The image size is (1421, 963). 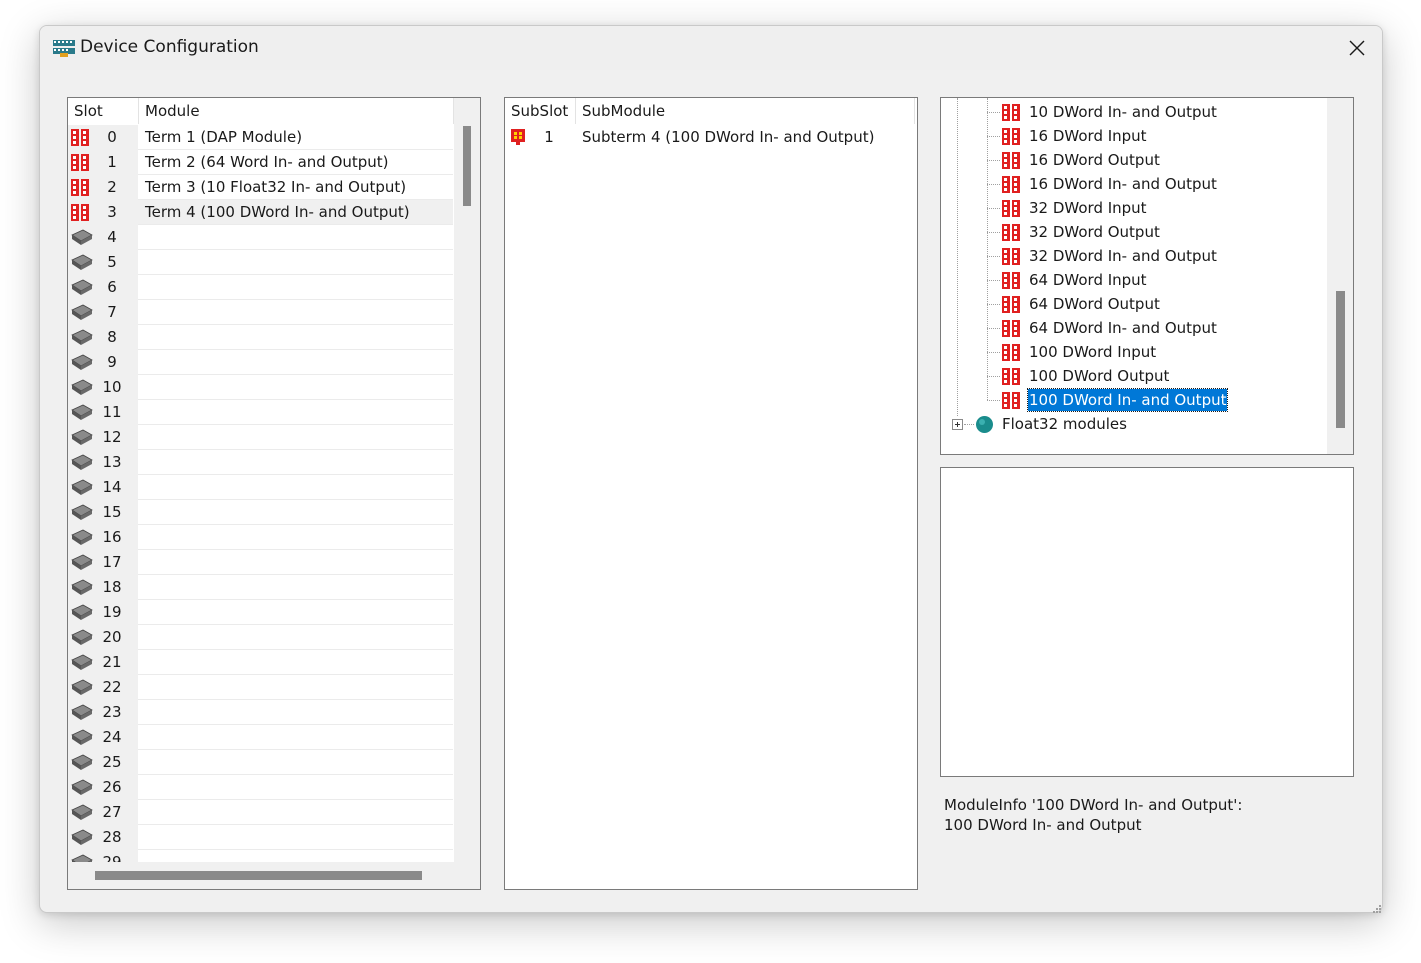 I want to click on slot-row: 20, so click(x=260, y=637).